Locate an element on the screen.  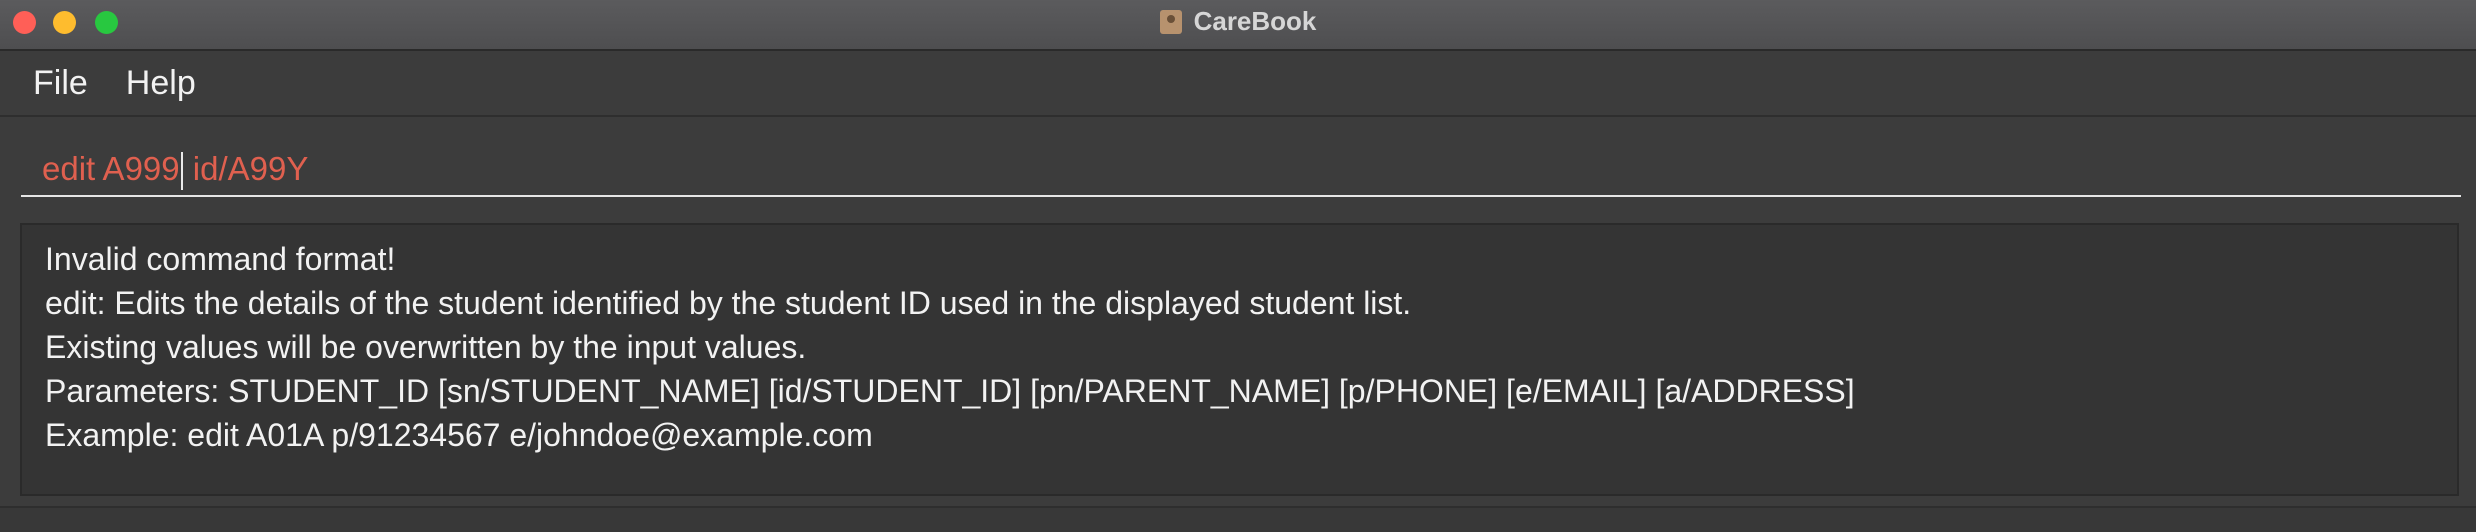
command-text-before-cursor: edit A999 is located at coordinates (111, 168).